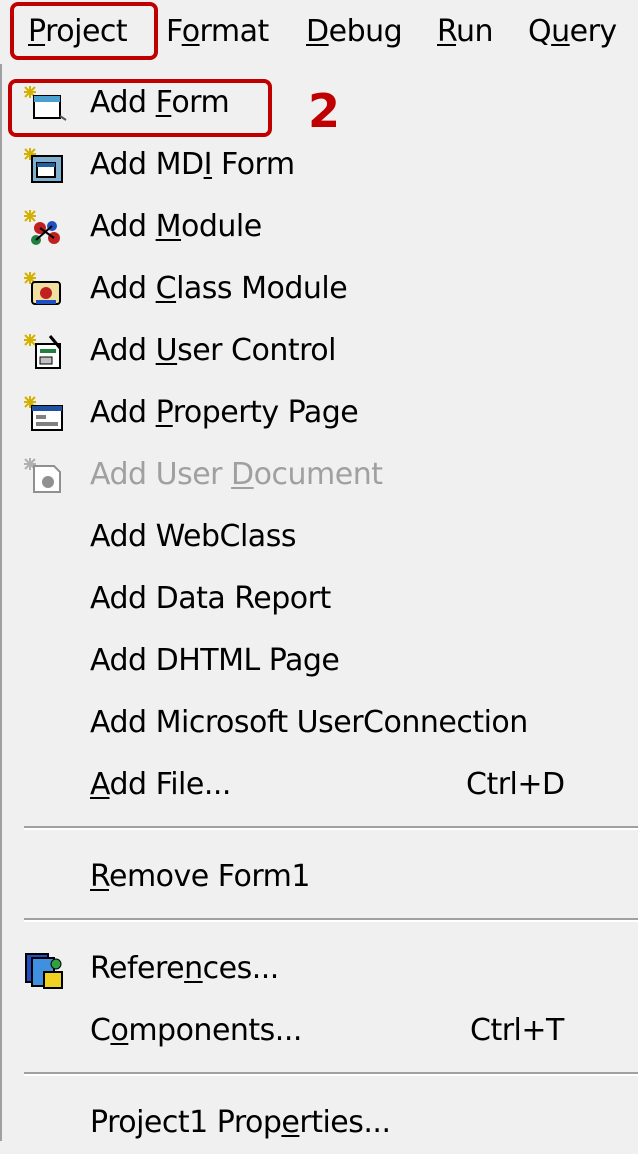 The image size is (638, 1154). I want to click on menu-run: Run, so click(465, 31).